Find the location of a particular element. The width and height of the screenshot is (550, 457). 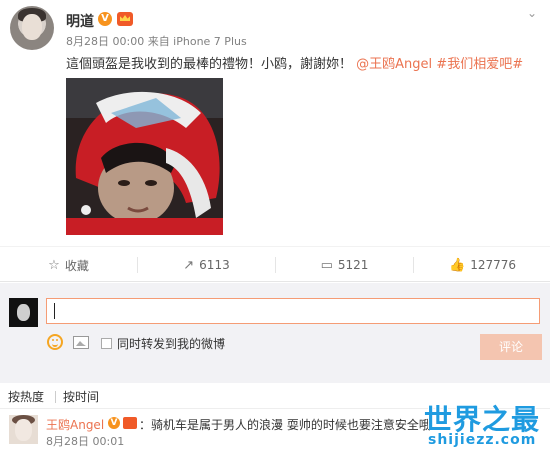

text-caret is located at coordinates (54, 311).